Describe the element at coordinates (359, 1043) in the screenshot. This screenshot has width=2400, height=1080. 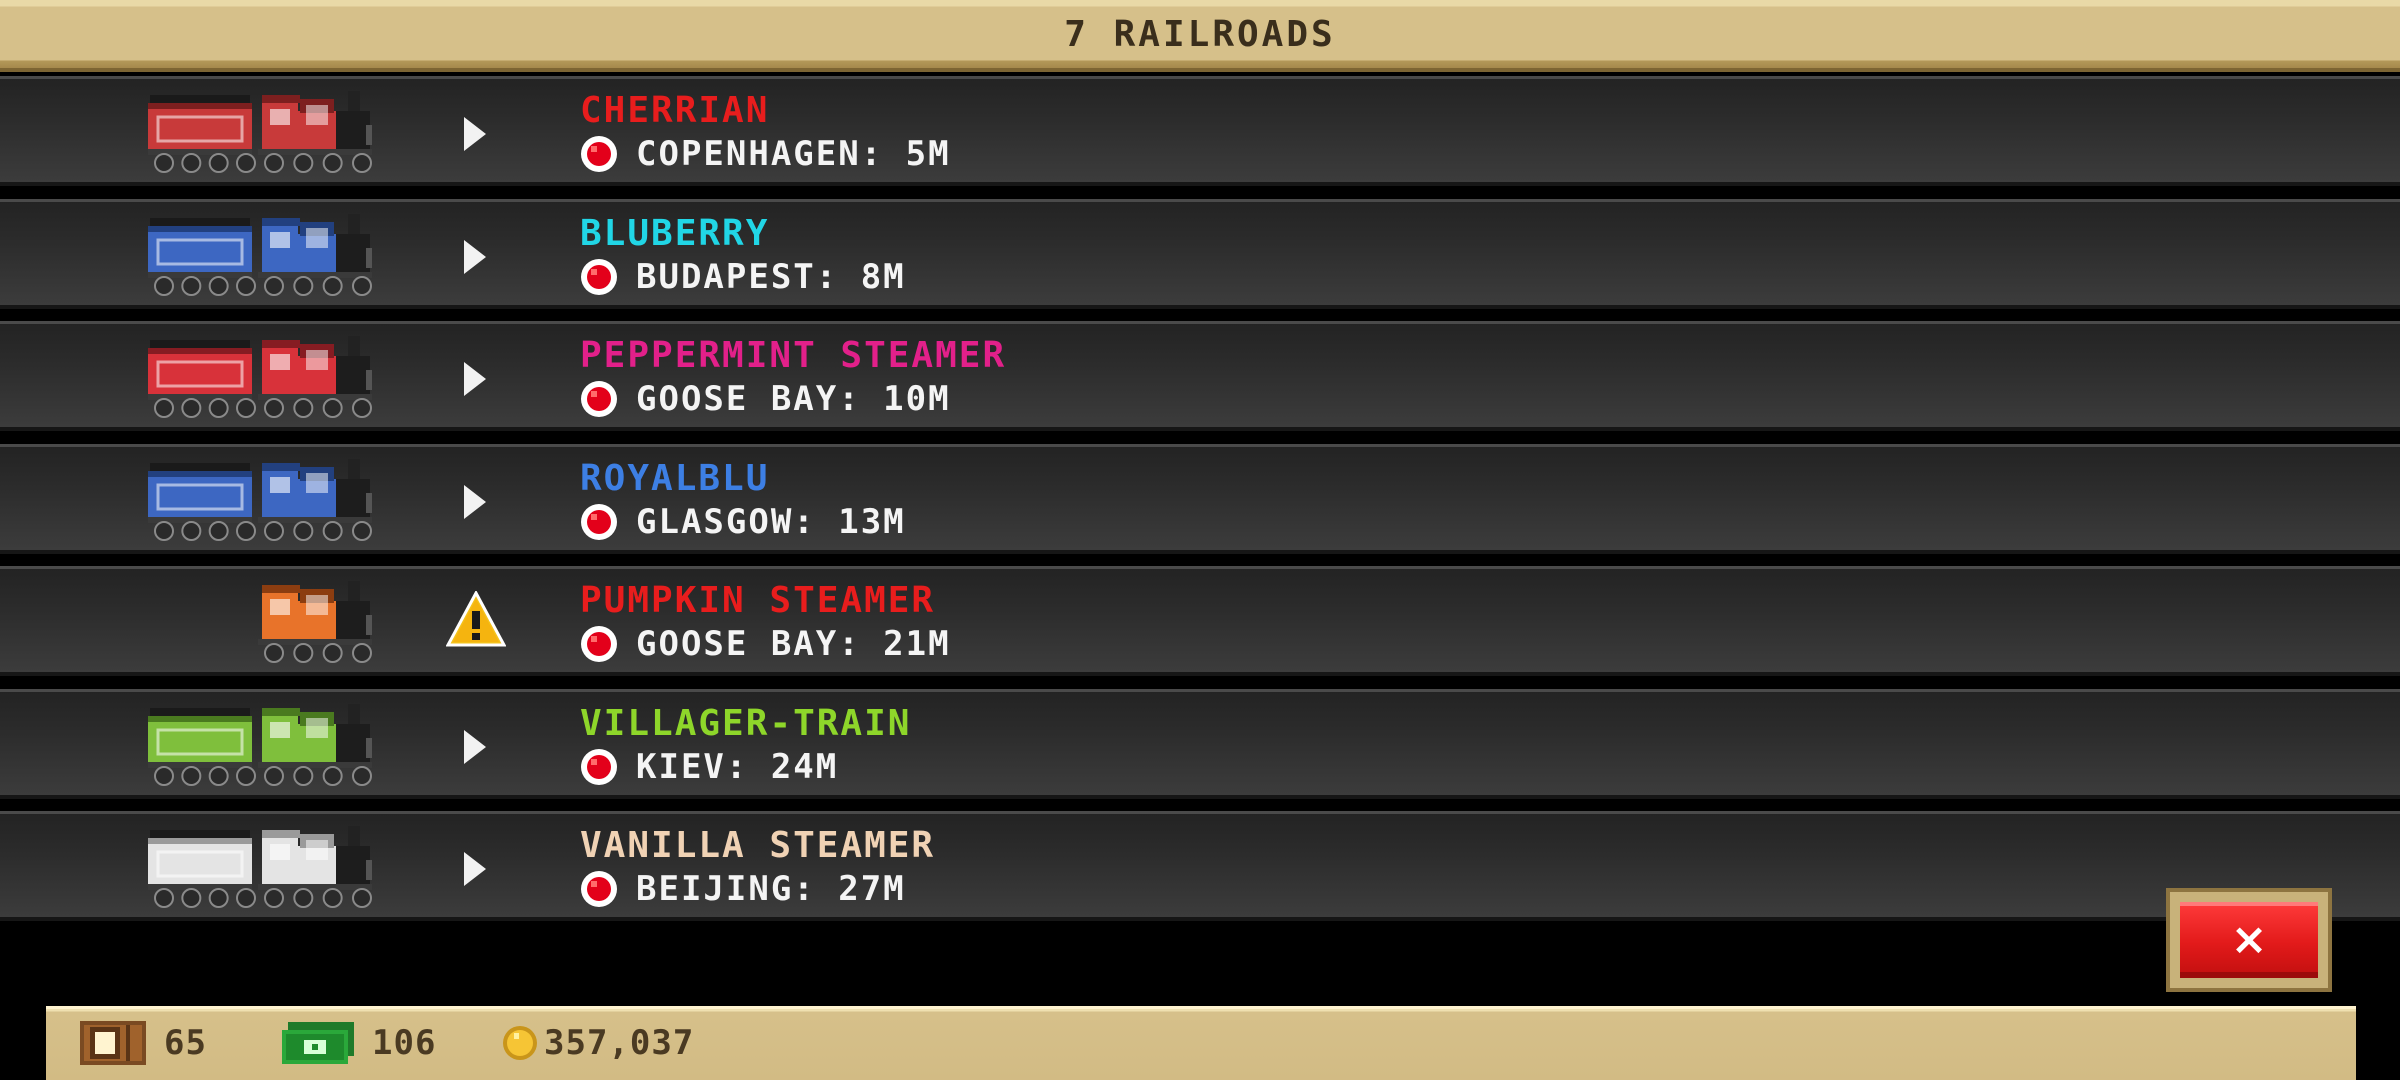
I see `cash-stat: 106` at that location.